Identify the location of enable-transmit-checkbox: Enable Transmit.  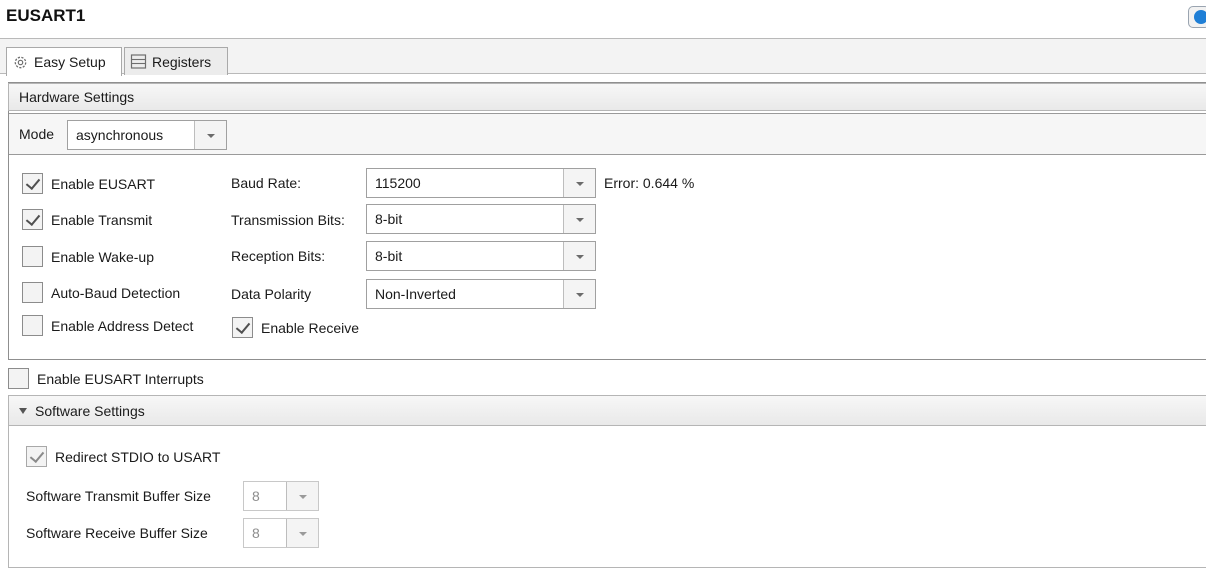
(87, 219).